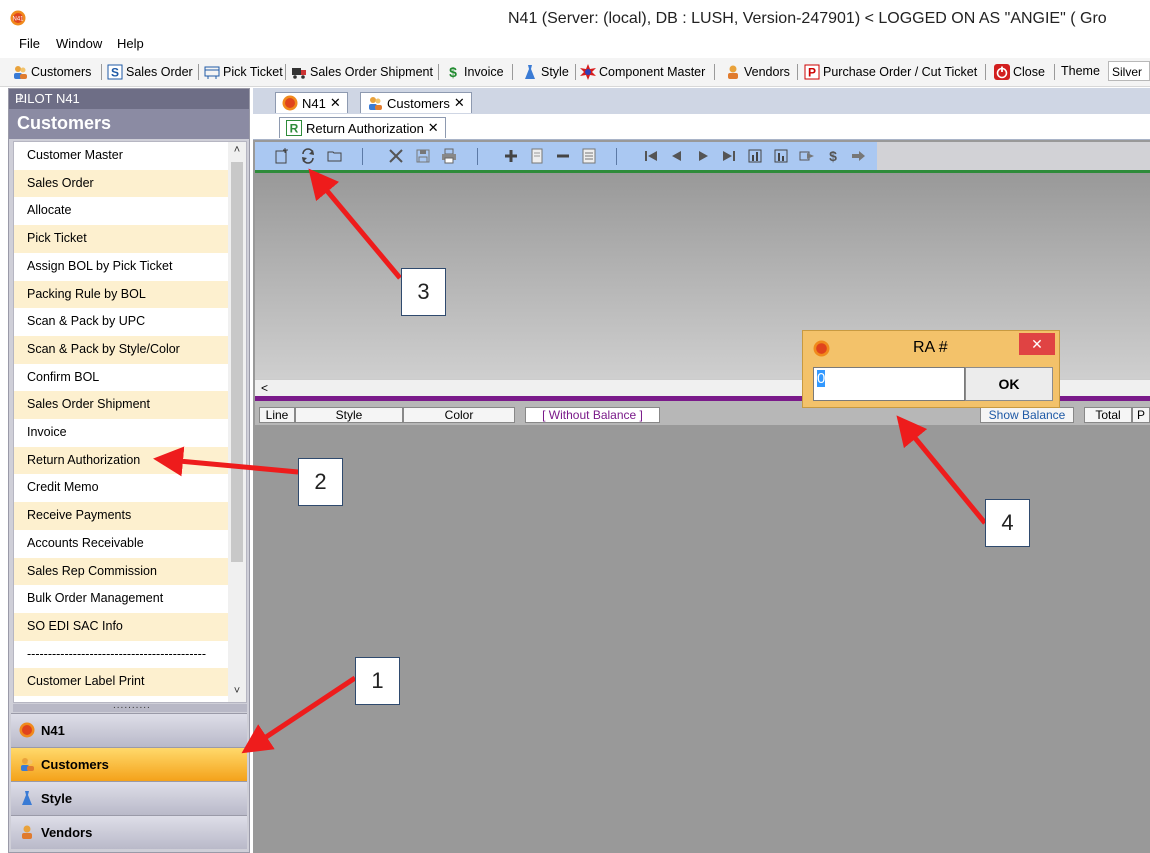  What do you see at coordinates (537, 156) in the screenshot?
I see `copy-icon` at bounding box center [537, 156].